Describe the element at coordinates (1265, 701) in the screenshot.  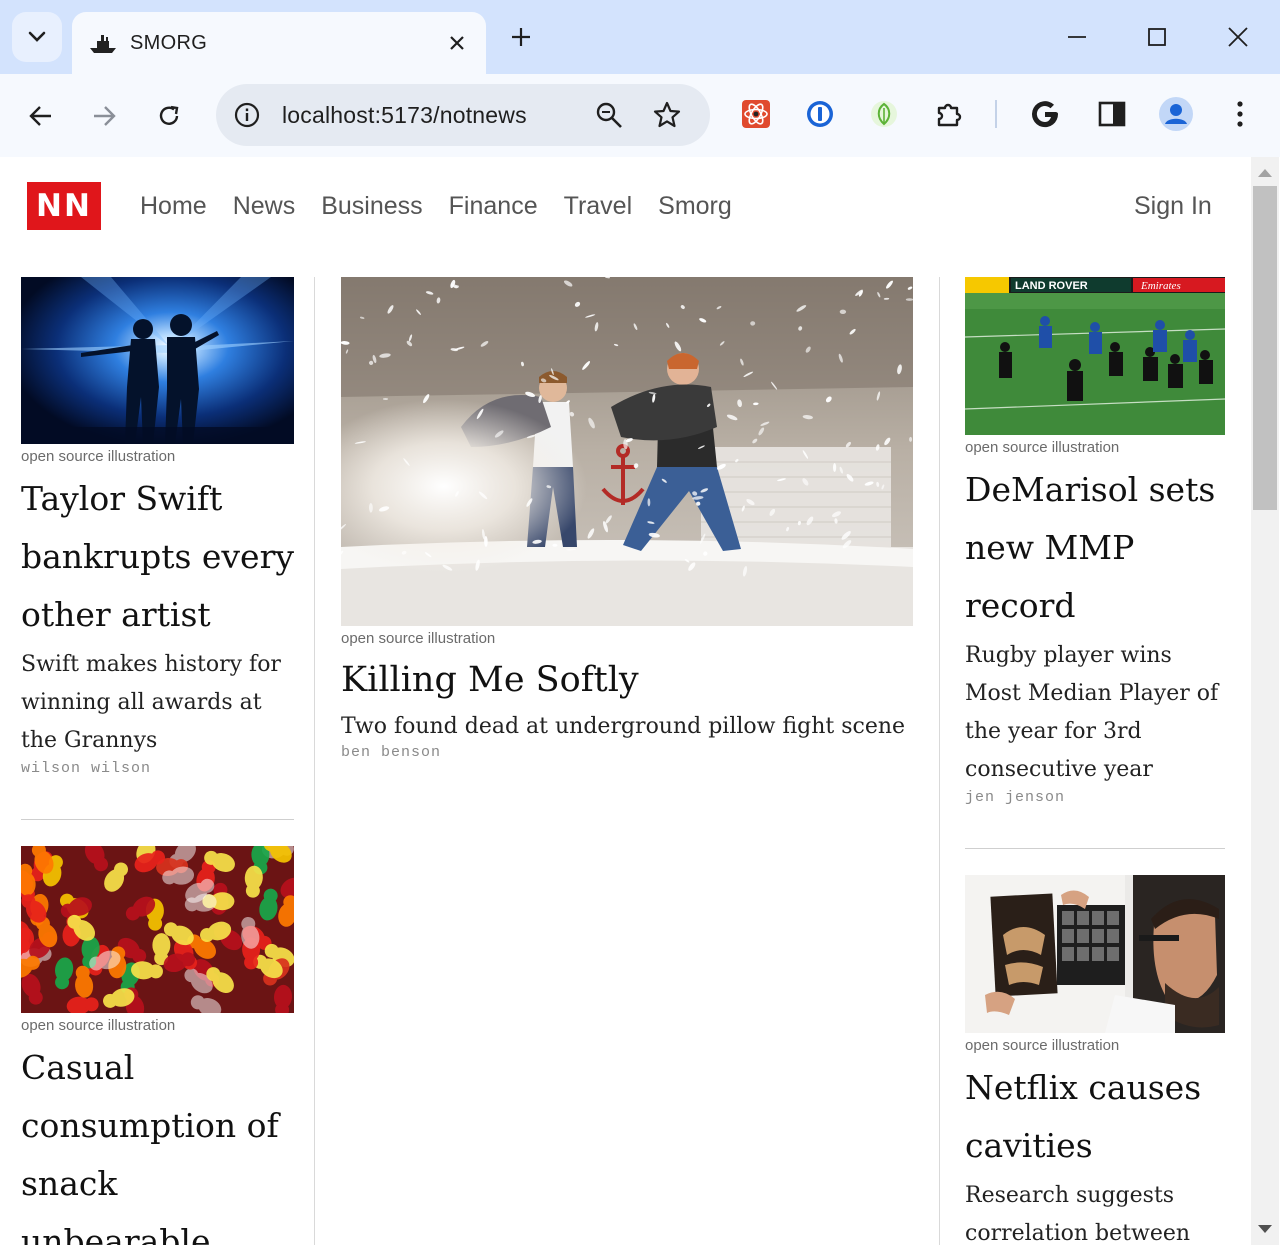
I see `vertical-scrollbar` at that location.